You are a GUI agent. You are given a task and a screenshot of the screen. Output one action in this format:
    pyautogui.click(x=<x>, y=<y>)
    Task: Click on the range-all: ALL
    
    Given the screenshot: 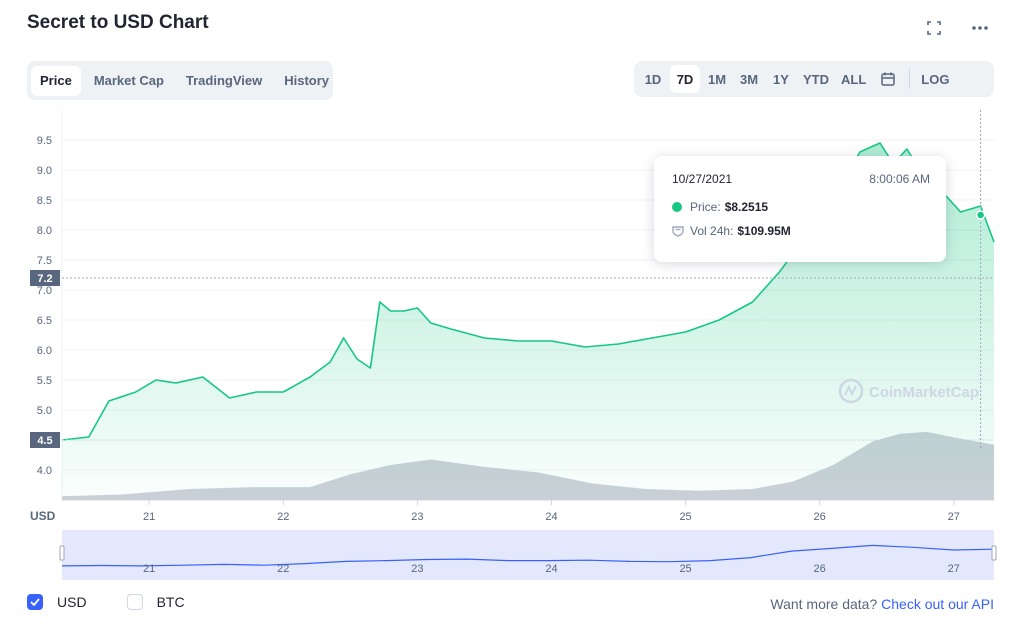 What is the action you would take?
    pyautogui.click(x=853, y=79)
    